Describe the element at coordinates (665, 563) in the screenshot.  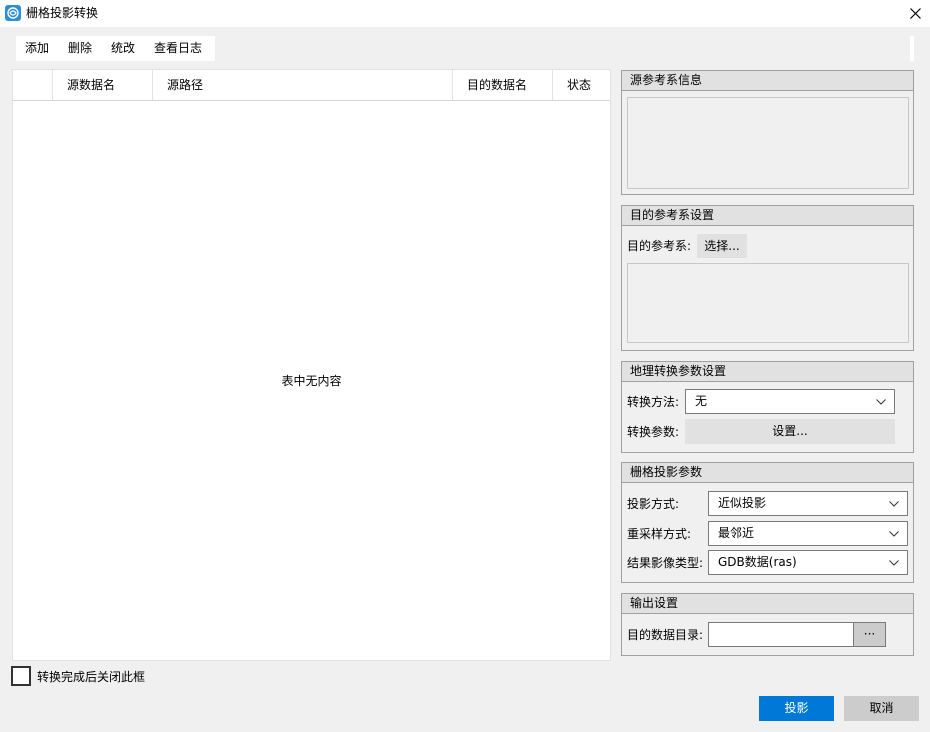
I see `result-type-label: 结果影像类型:` at that location.